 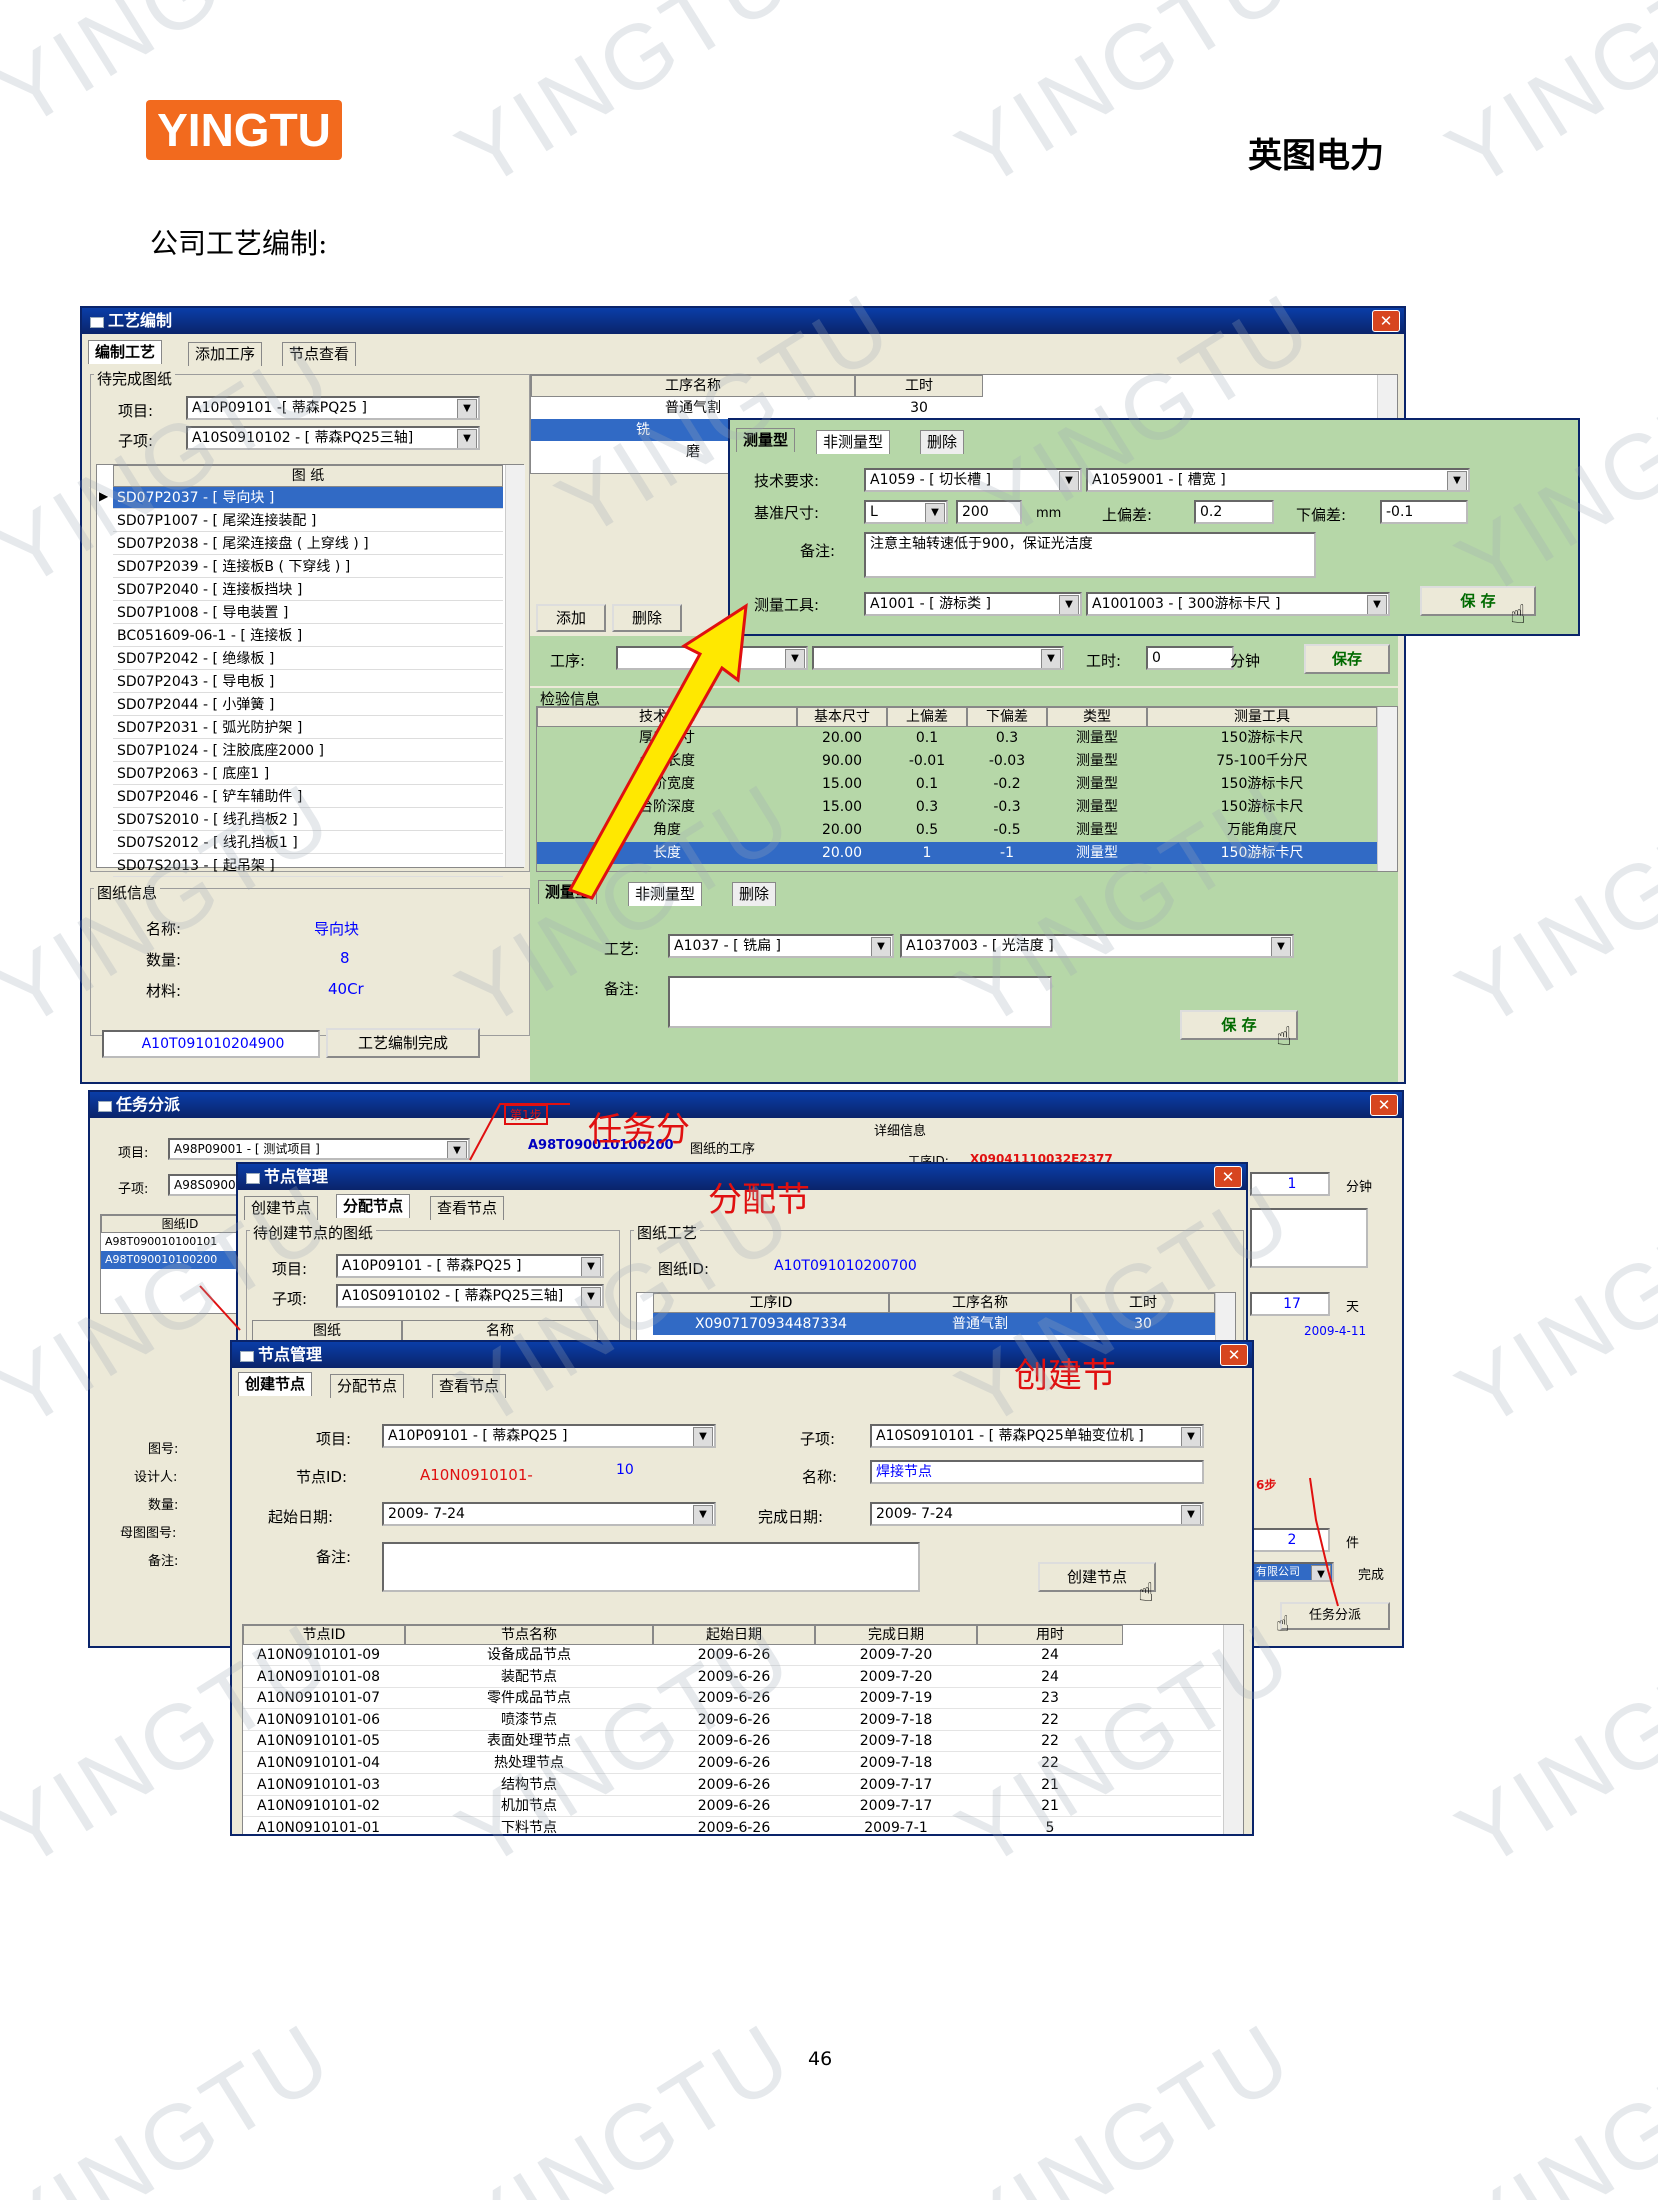 I want to click on drawing-list-item: SD07P2037 - [ 导向块 ], so click(x=308, y=498).